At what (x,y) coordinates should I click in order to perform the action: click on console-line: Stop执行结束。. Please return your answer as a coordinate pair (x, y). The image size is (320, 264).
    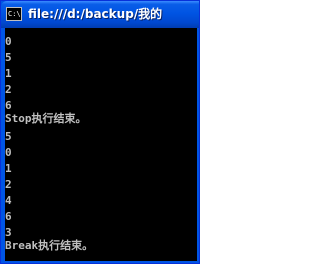
    Looking at the image, I should click on (46, 118).